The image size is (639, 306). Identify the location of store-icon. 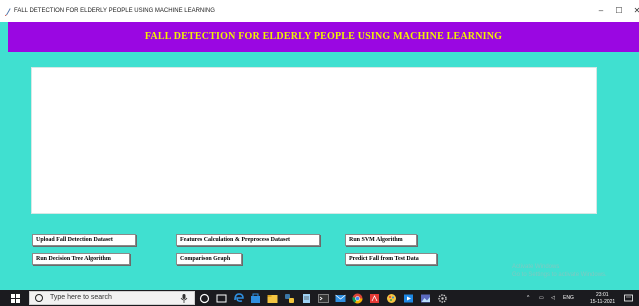
(255, 298).